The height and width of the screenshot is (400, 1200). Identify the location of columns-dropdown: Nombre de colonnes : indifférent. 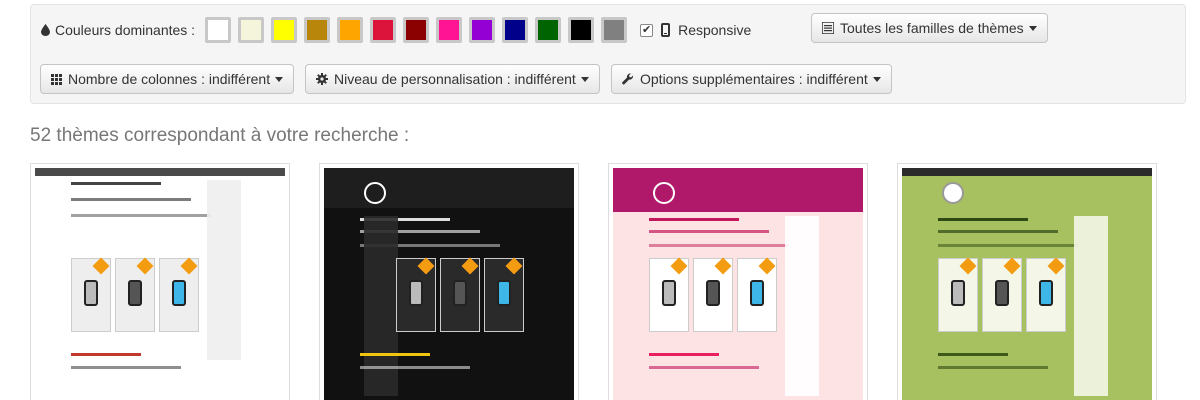
(167, 79).